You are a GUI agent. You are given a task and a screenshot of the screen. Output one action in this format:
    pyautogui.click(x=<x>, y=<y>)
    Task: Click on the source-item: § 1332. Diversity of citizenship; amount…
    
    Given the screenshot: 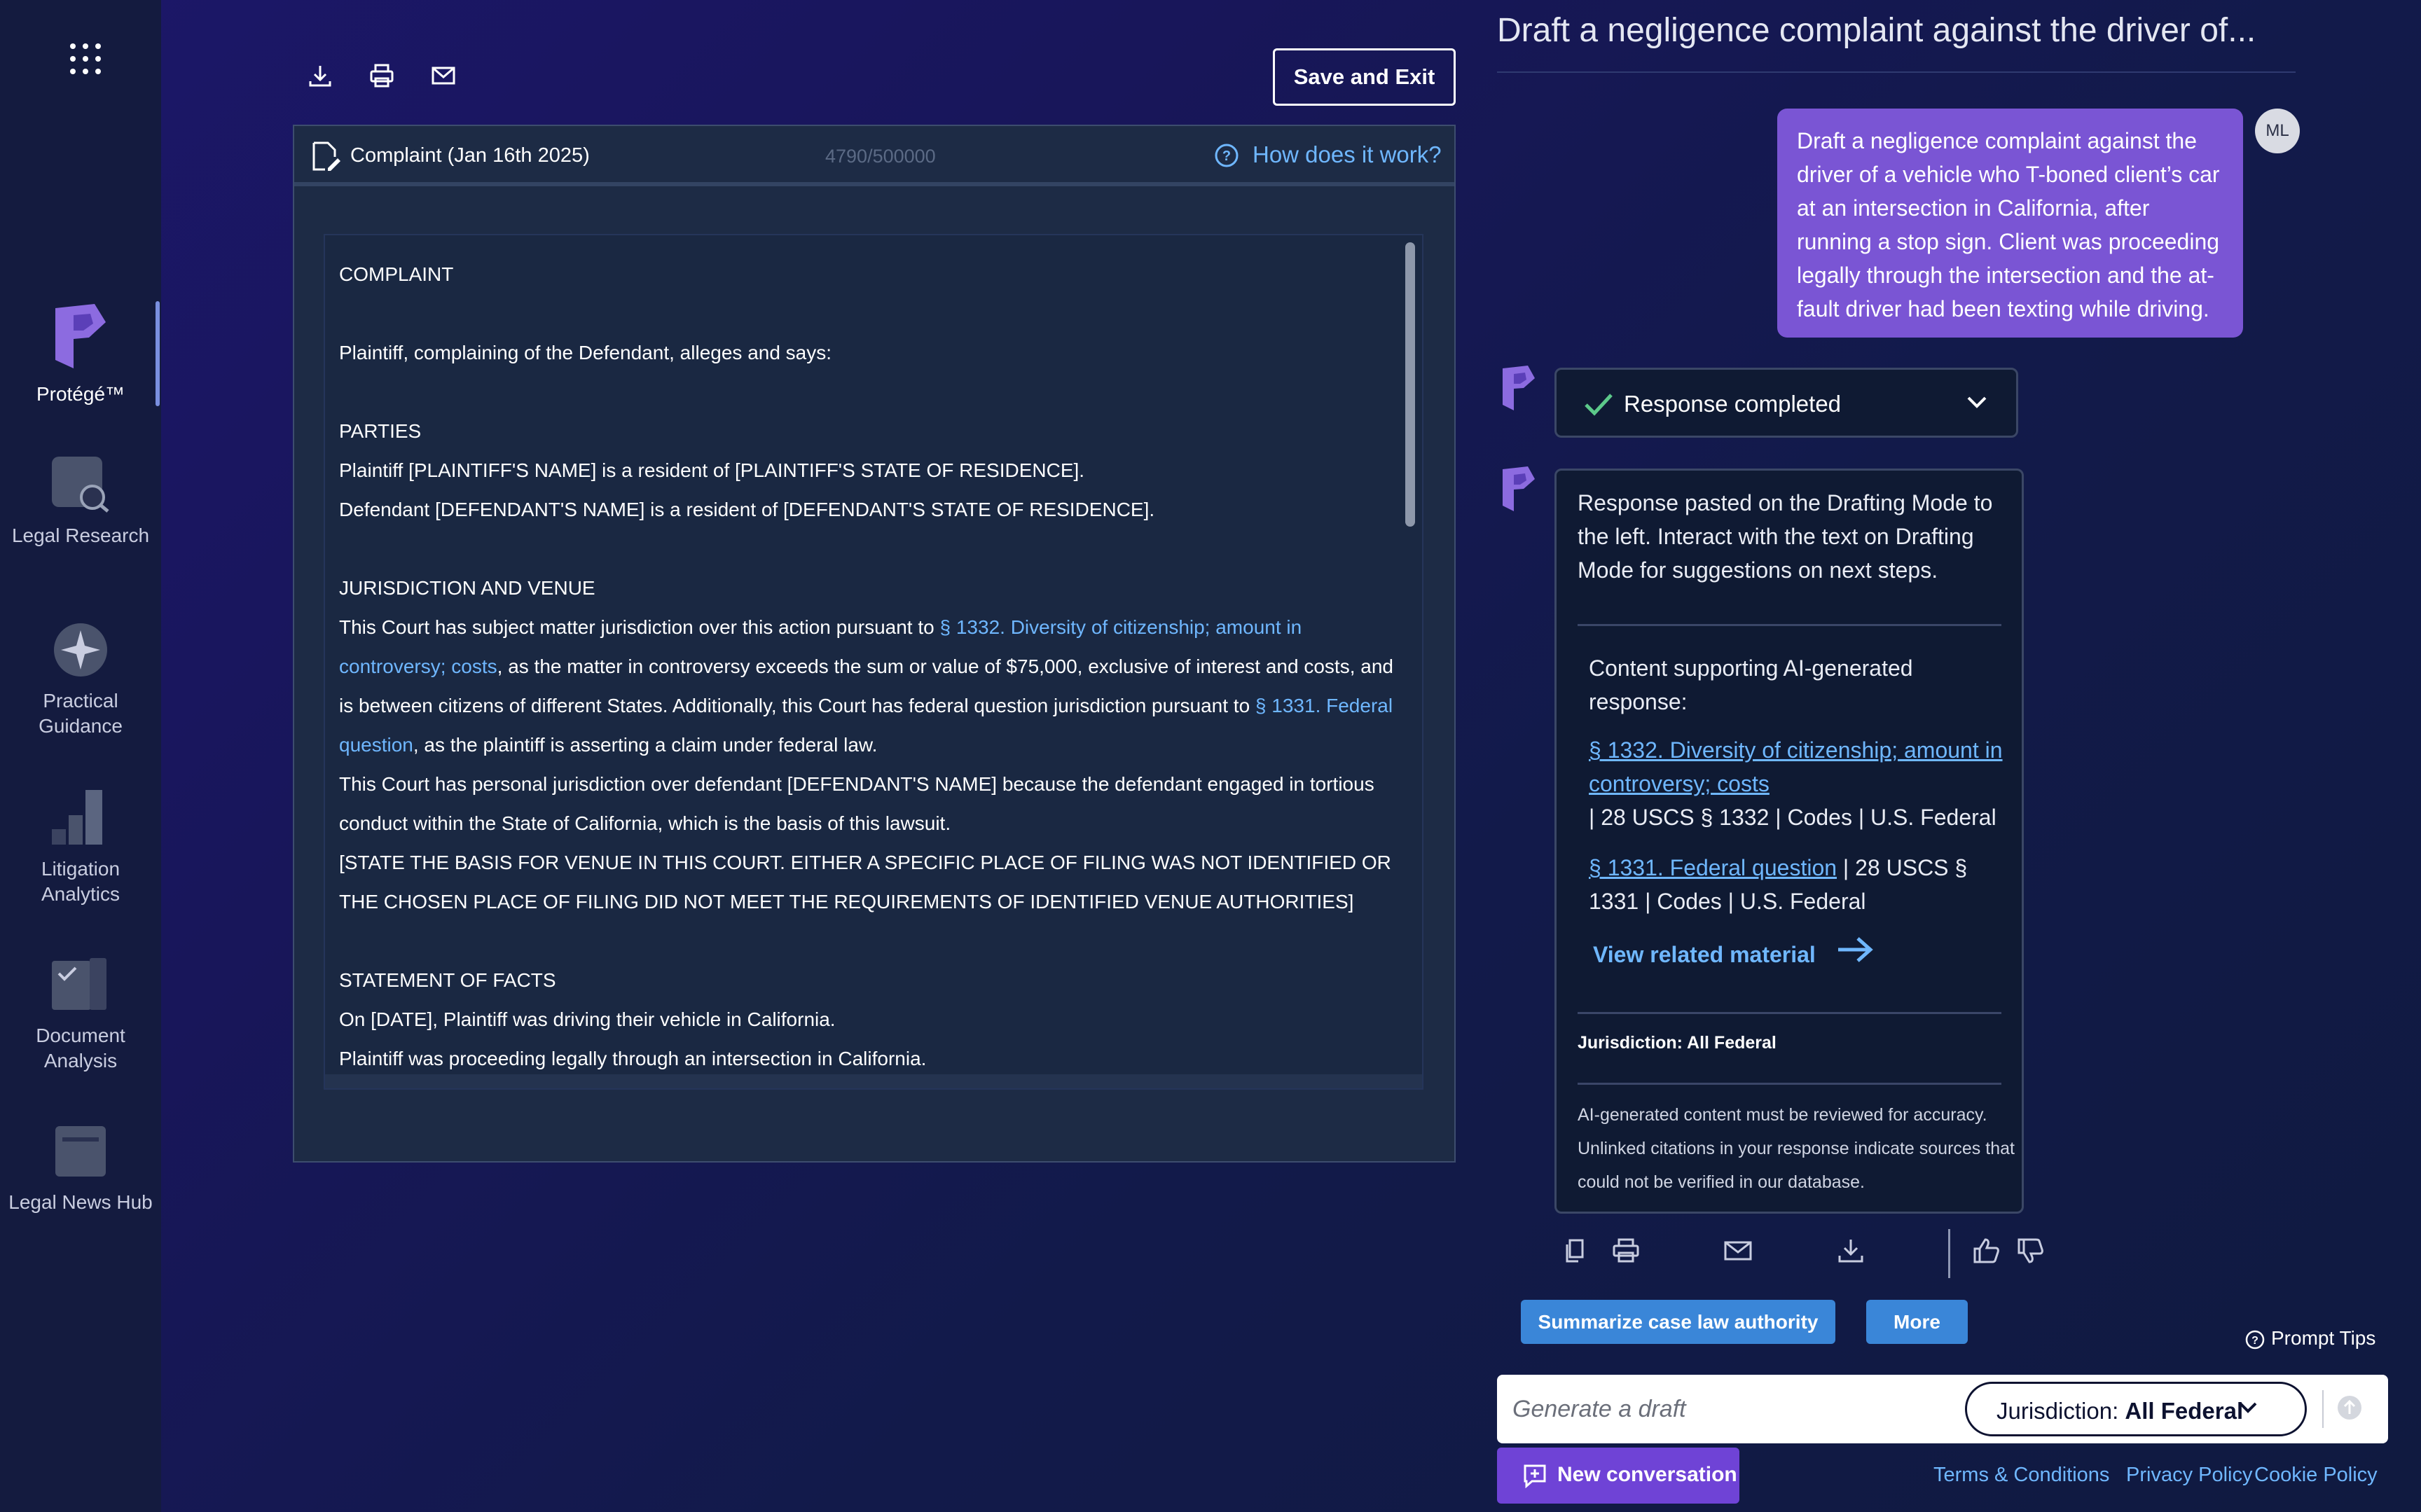 What is the action you would take?
    pyautogui.click(x=1799, y=783)
    